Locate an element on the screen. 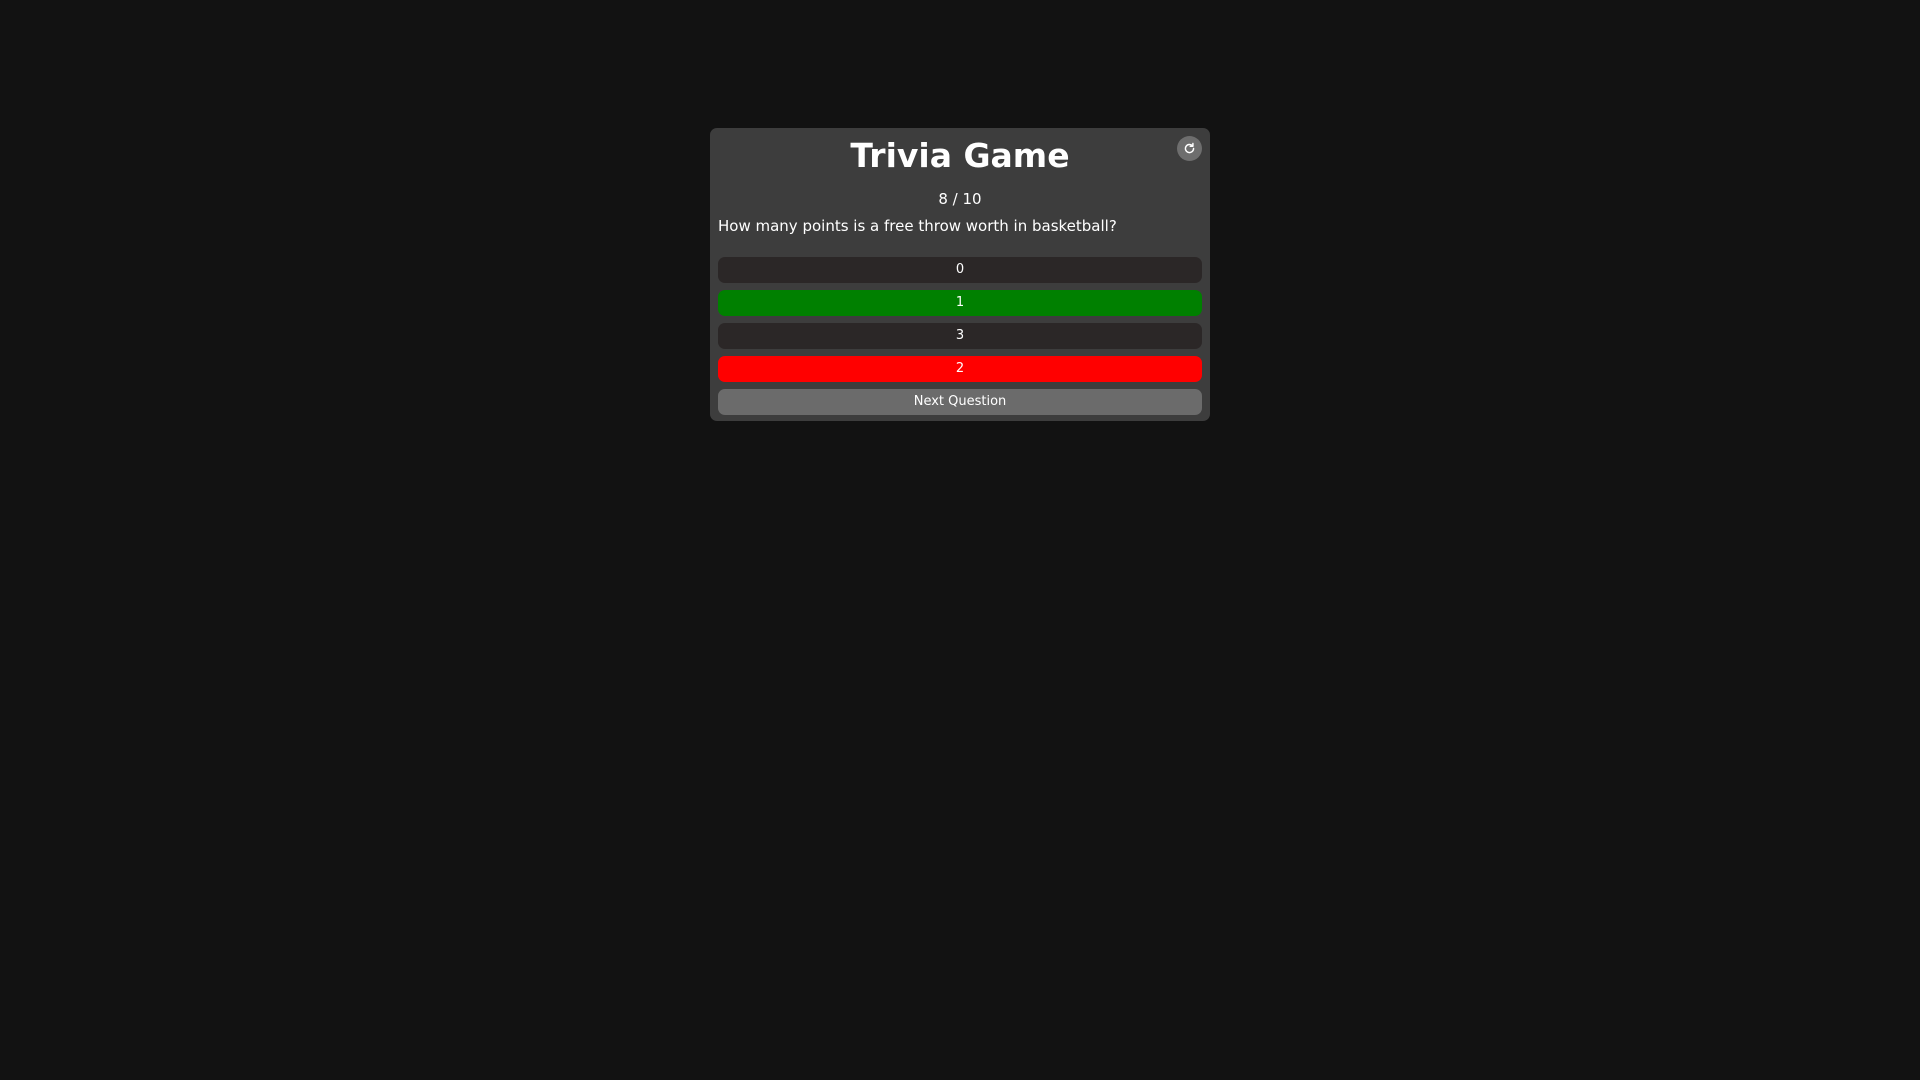 The width and height of the screenshot is (1920, 1080). question-counter: 8 / 10 is located at coordinates (960, 199).